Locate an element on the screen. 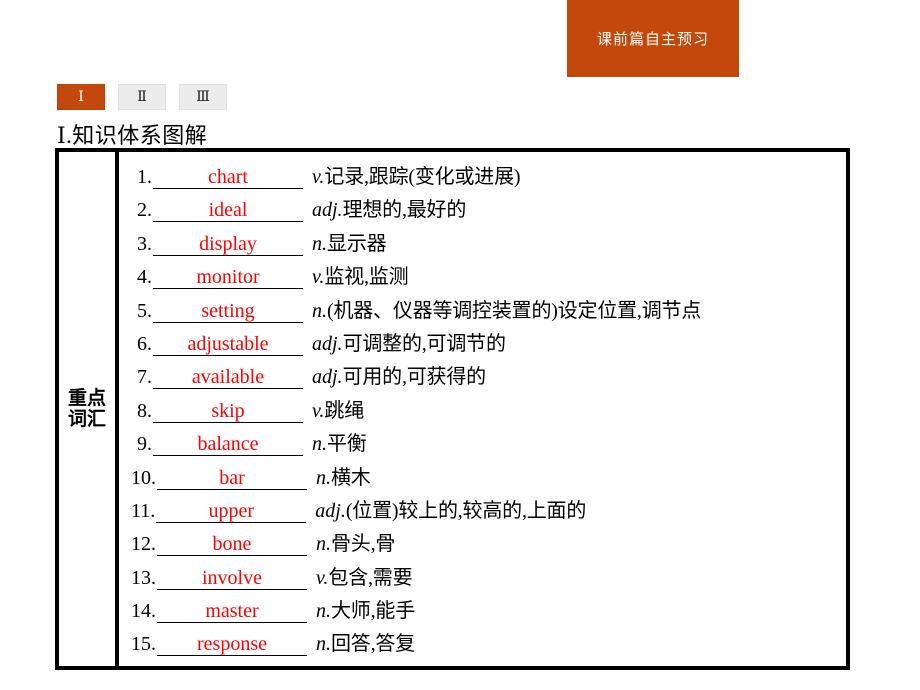 The height and width of the screenshot is (690, 920). vocab-number: 8. is located at coordinates (144, 410).